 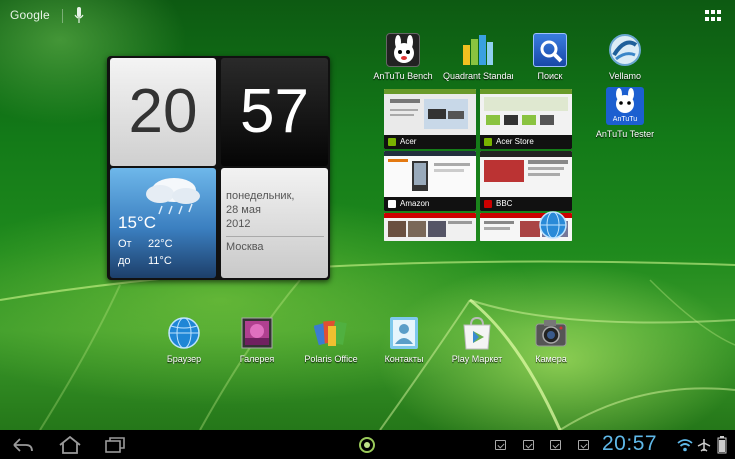 I want to click on bookmark-title-bar: Acer Store, so click(x=526, y=142).